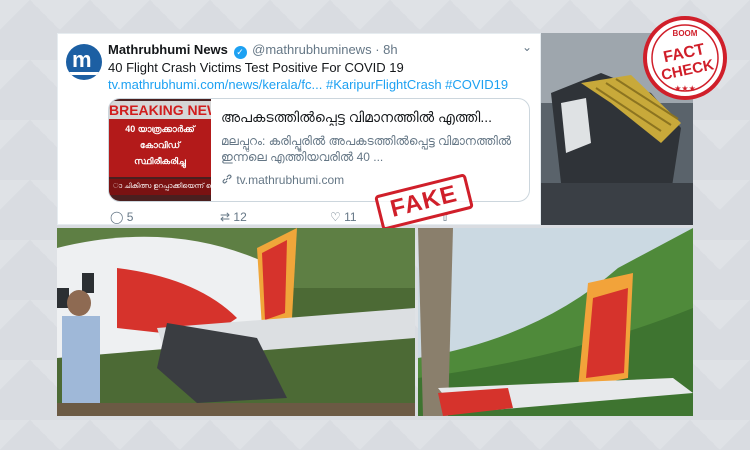  What do you see at coordinates (160, 187) in the screenshot?
I see `thumb-ticker: ാ ചികിത്സ ഉറപ്പാക്കിയെന്ന് കൊ` at bounding box center [160, 187].